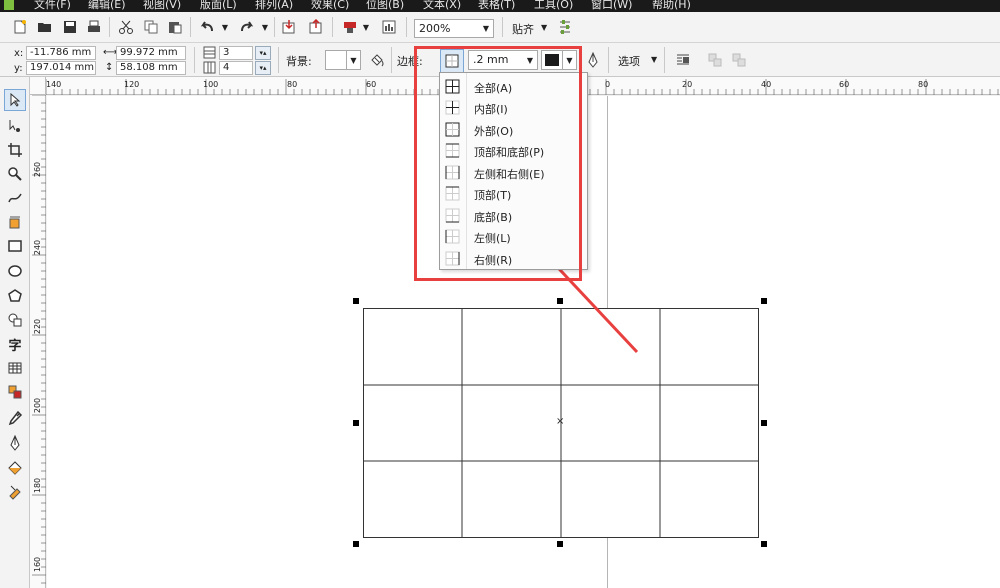  I want to click on import-icon, so click(289, 27).